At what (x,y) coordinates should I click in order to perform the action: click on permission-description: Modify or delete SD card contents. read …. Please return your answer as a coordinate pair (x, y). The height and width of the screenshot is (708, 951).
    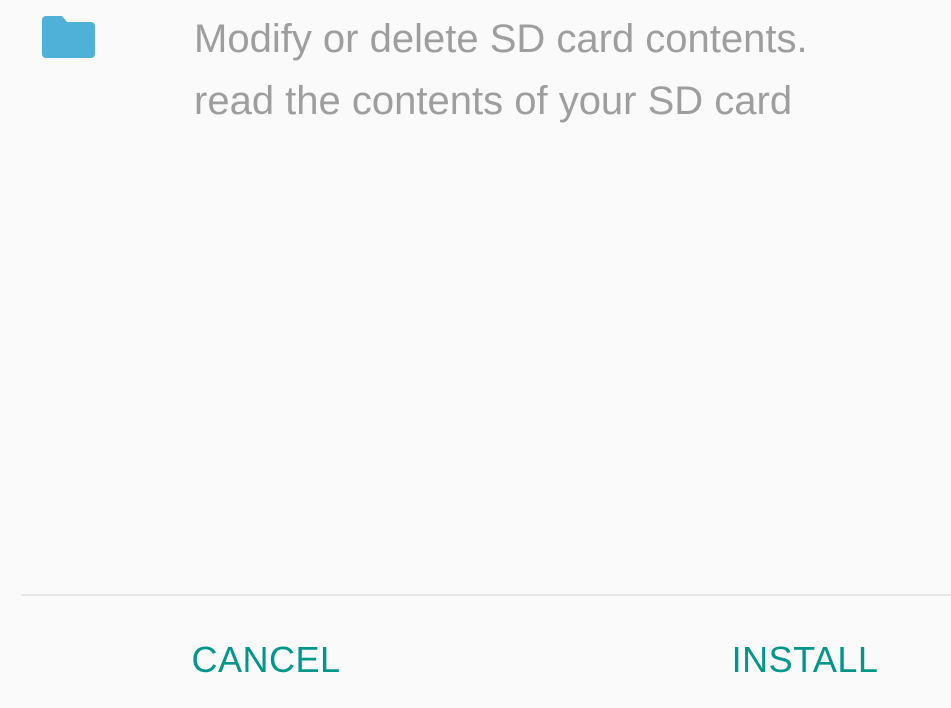
    Looking at the image, I should click on (564, 70).